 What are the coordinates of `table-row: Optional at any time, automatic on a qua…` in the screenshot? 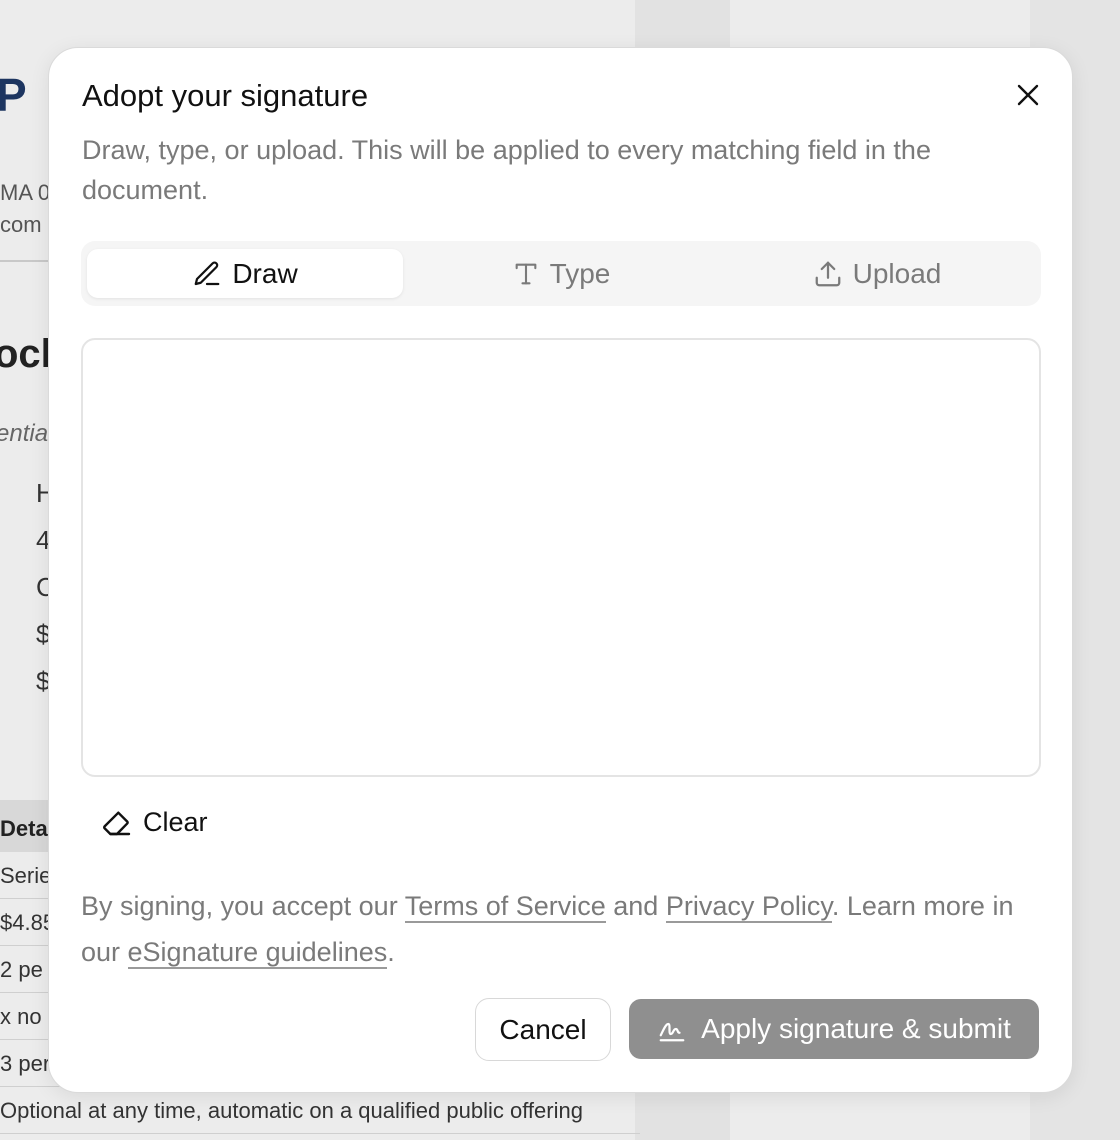 It's located at (320, 1110).